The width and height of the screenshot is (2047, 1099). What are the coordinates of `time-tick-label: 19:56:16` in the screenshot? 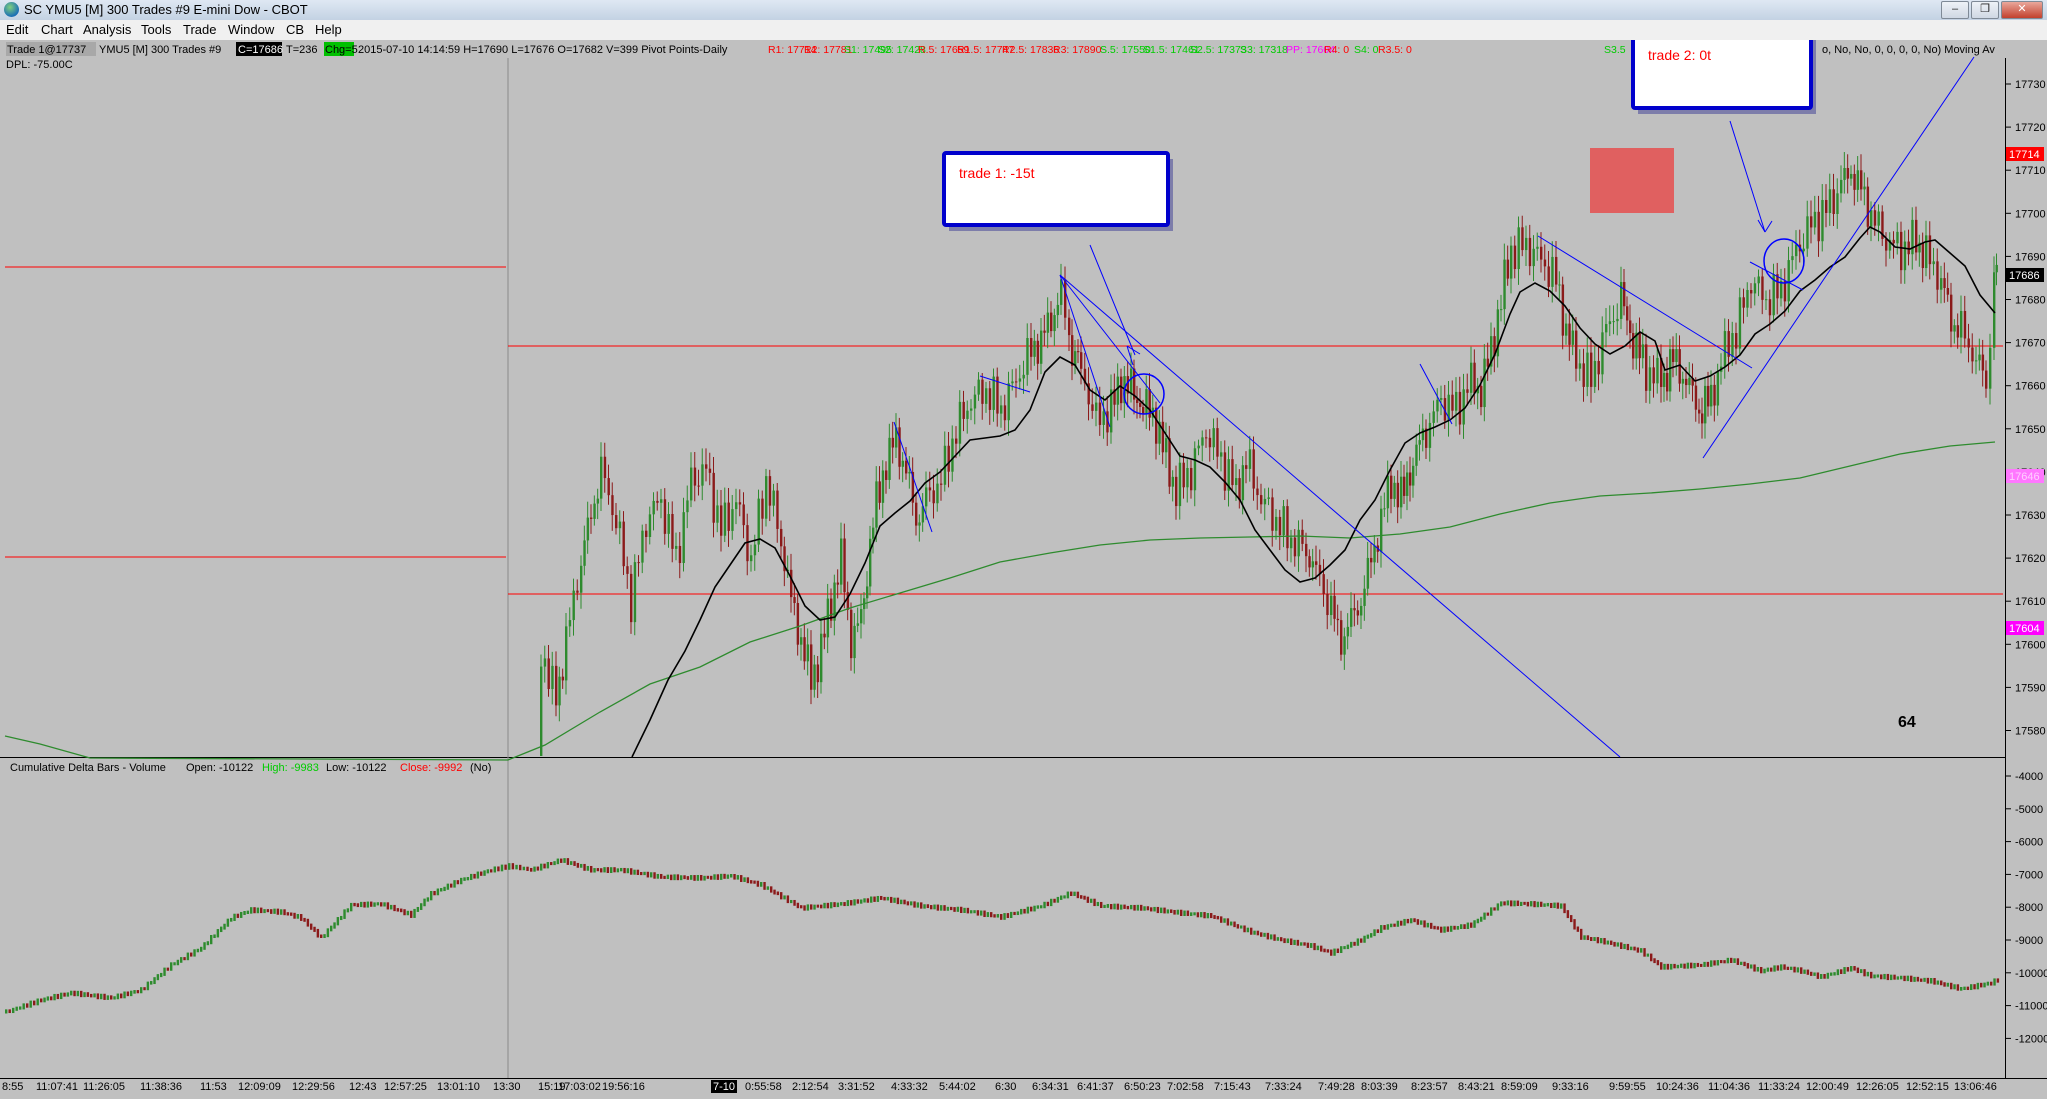 It's located at (623, 1087).